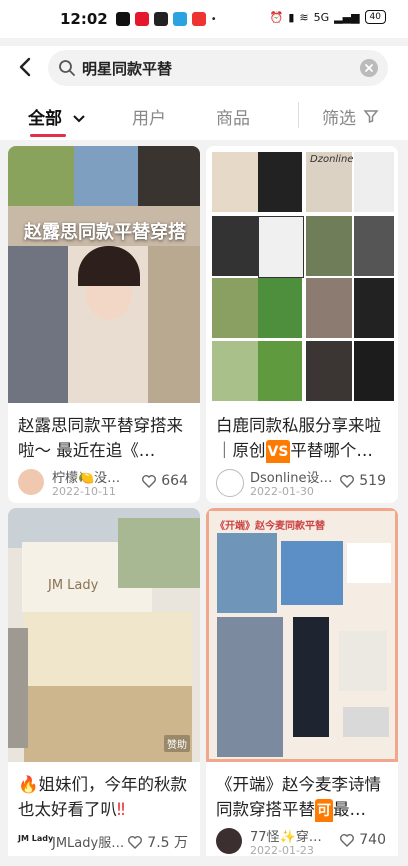  Describe the element at coordinates (302, 274) in the screenshot. I see `note-cover-image: Dzonline` at that location.